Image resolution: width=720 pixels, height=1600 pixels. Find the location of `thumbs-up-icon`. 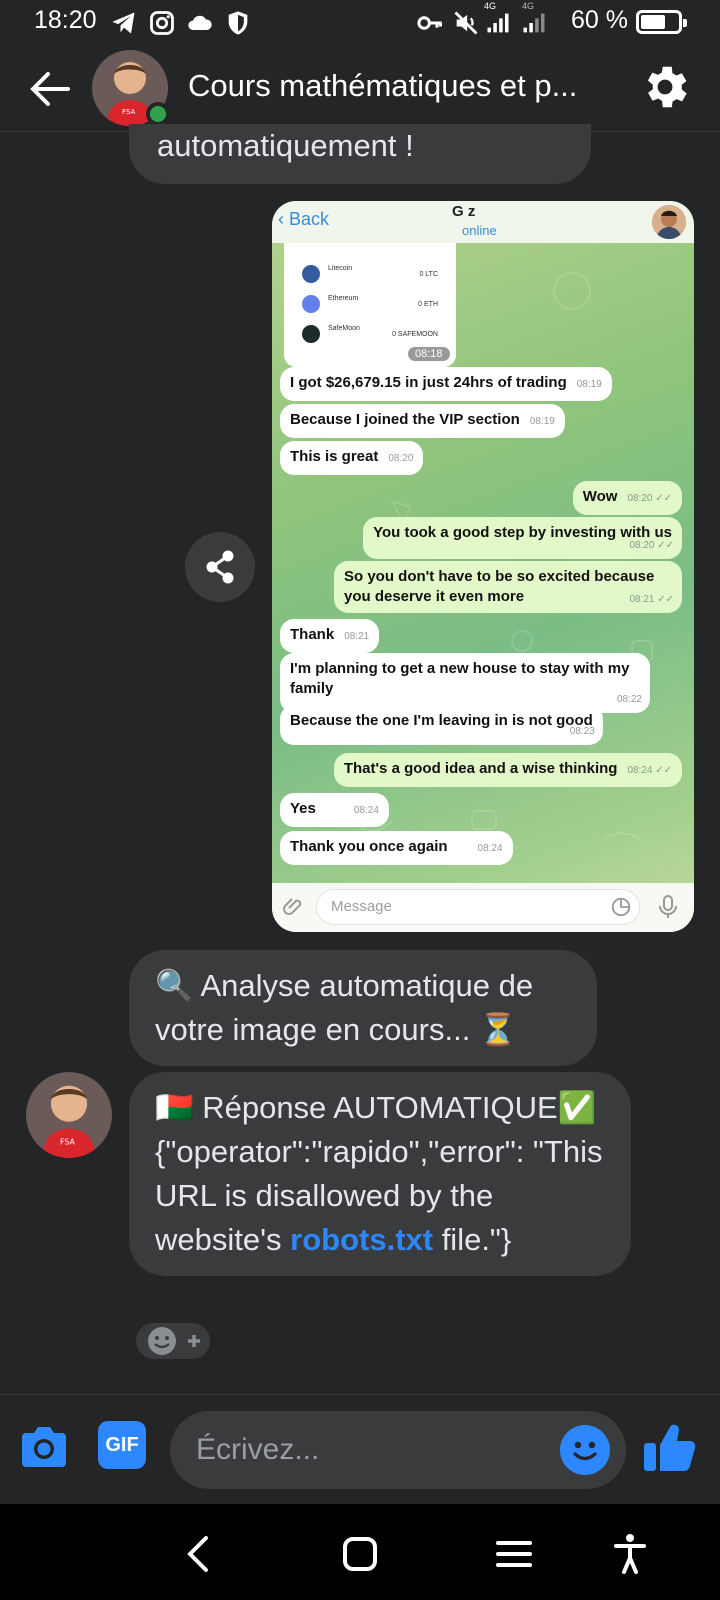

thumbs-up-icon is located at coordinates (670, 1447).